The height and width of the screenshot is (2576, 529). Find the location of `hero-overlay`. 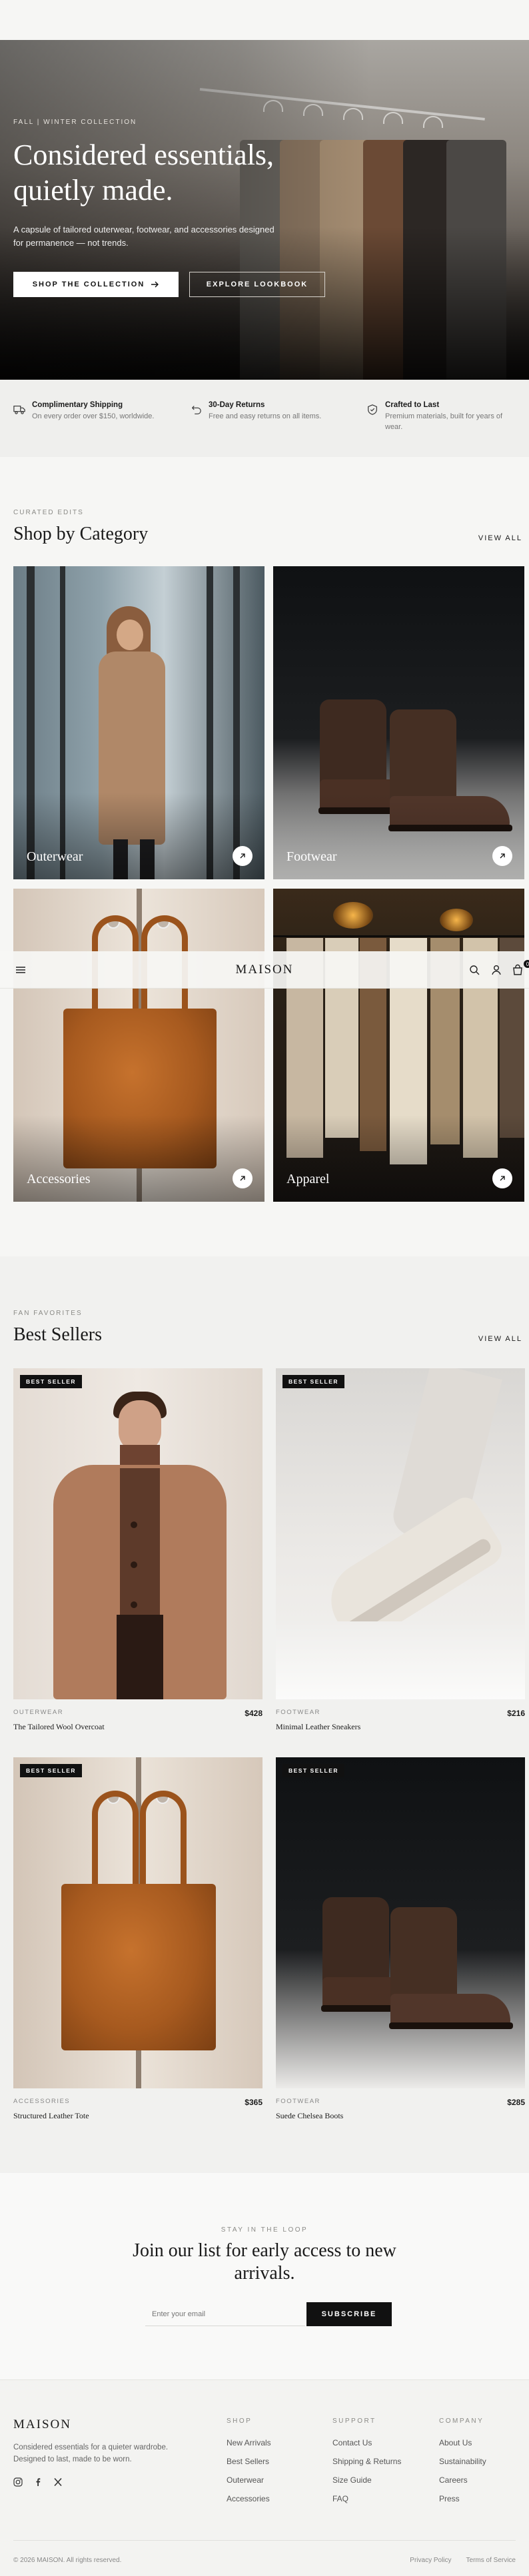

hero-overlay is located at coordinates (264, 210).